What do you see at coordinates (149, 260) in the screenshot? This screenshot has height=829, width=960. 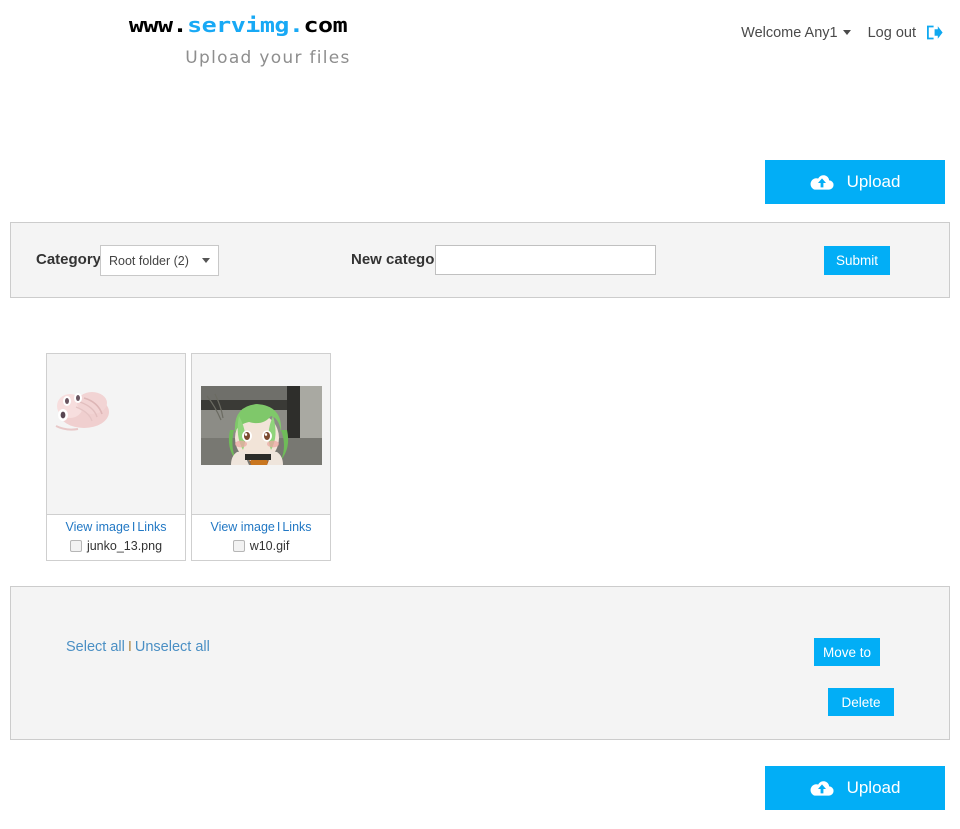 I see `category-select-value: Root folder (2)` at bounding box center [149, 260].